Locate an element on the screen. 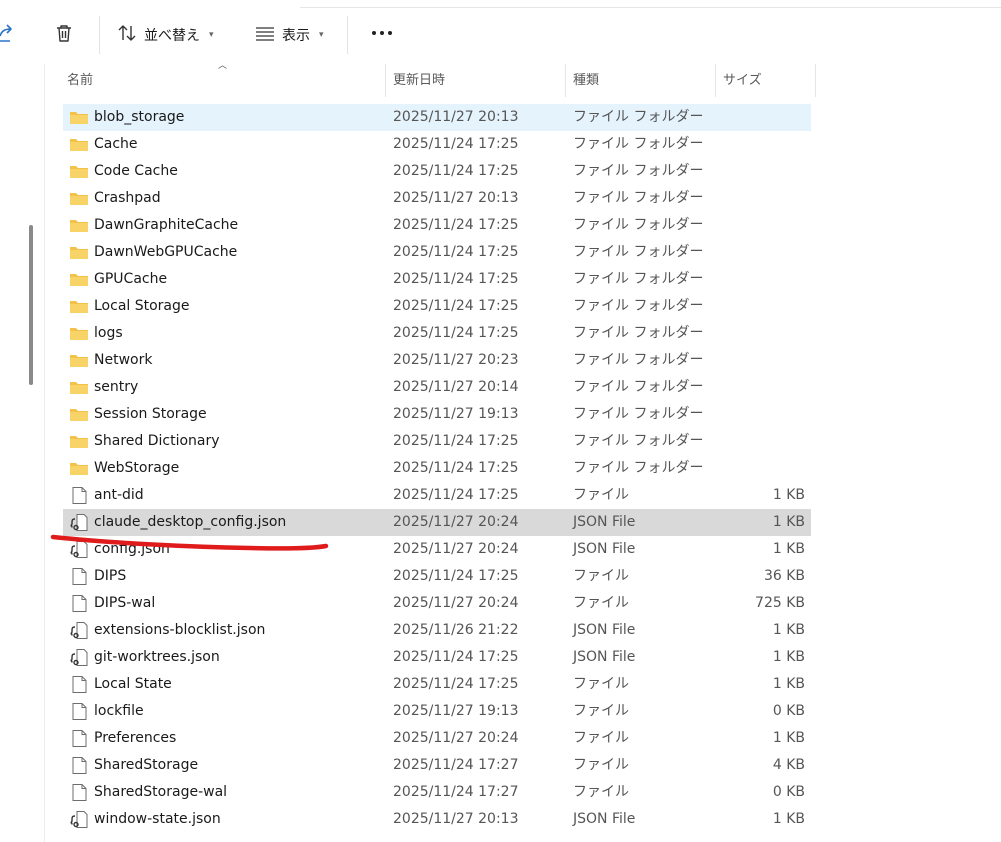 Image resolution: width=1001 pixels, height=842 pixels. file-row: DIPS-wal 2025/11/27 20:24 ファイル 725 KB is located at coordinates (437, 603).